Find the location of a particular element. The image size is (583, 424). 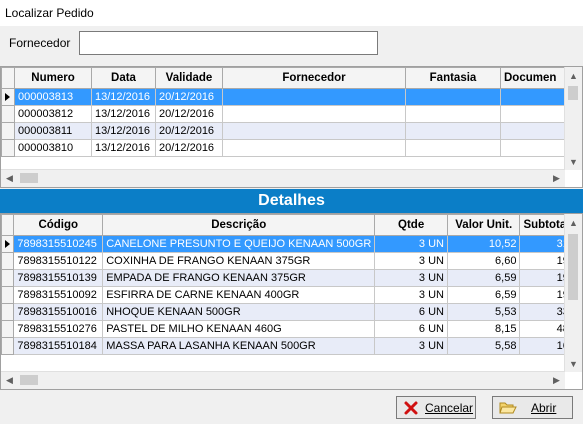

col-header-codigo: Código is located at coordinates (58, 225).